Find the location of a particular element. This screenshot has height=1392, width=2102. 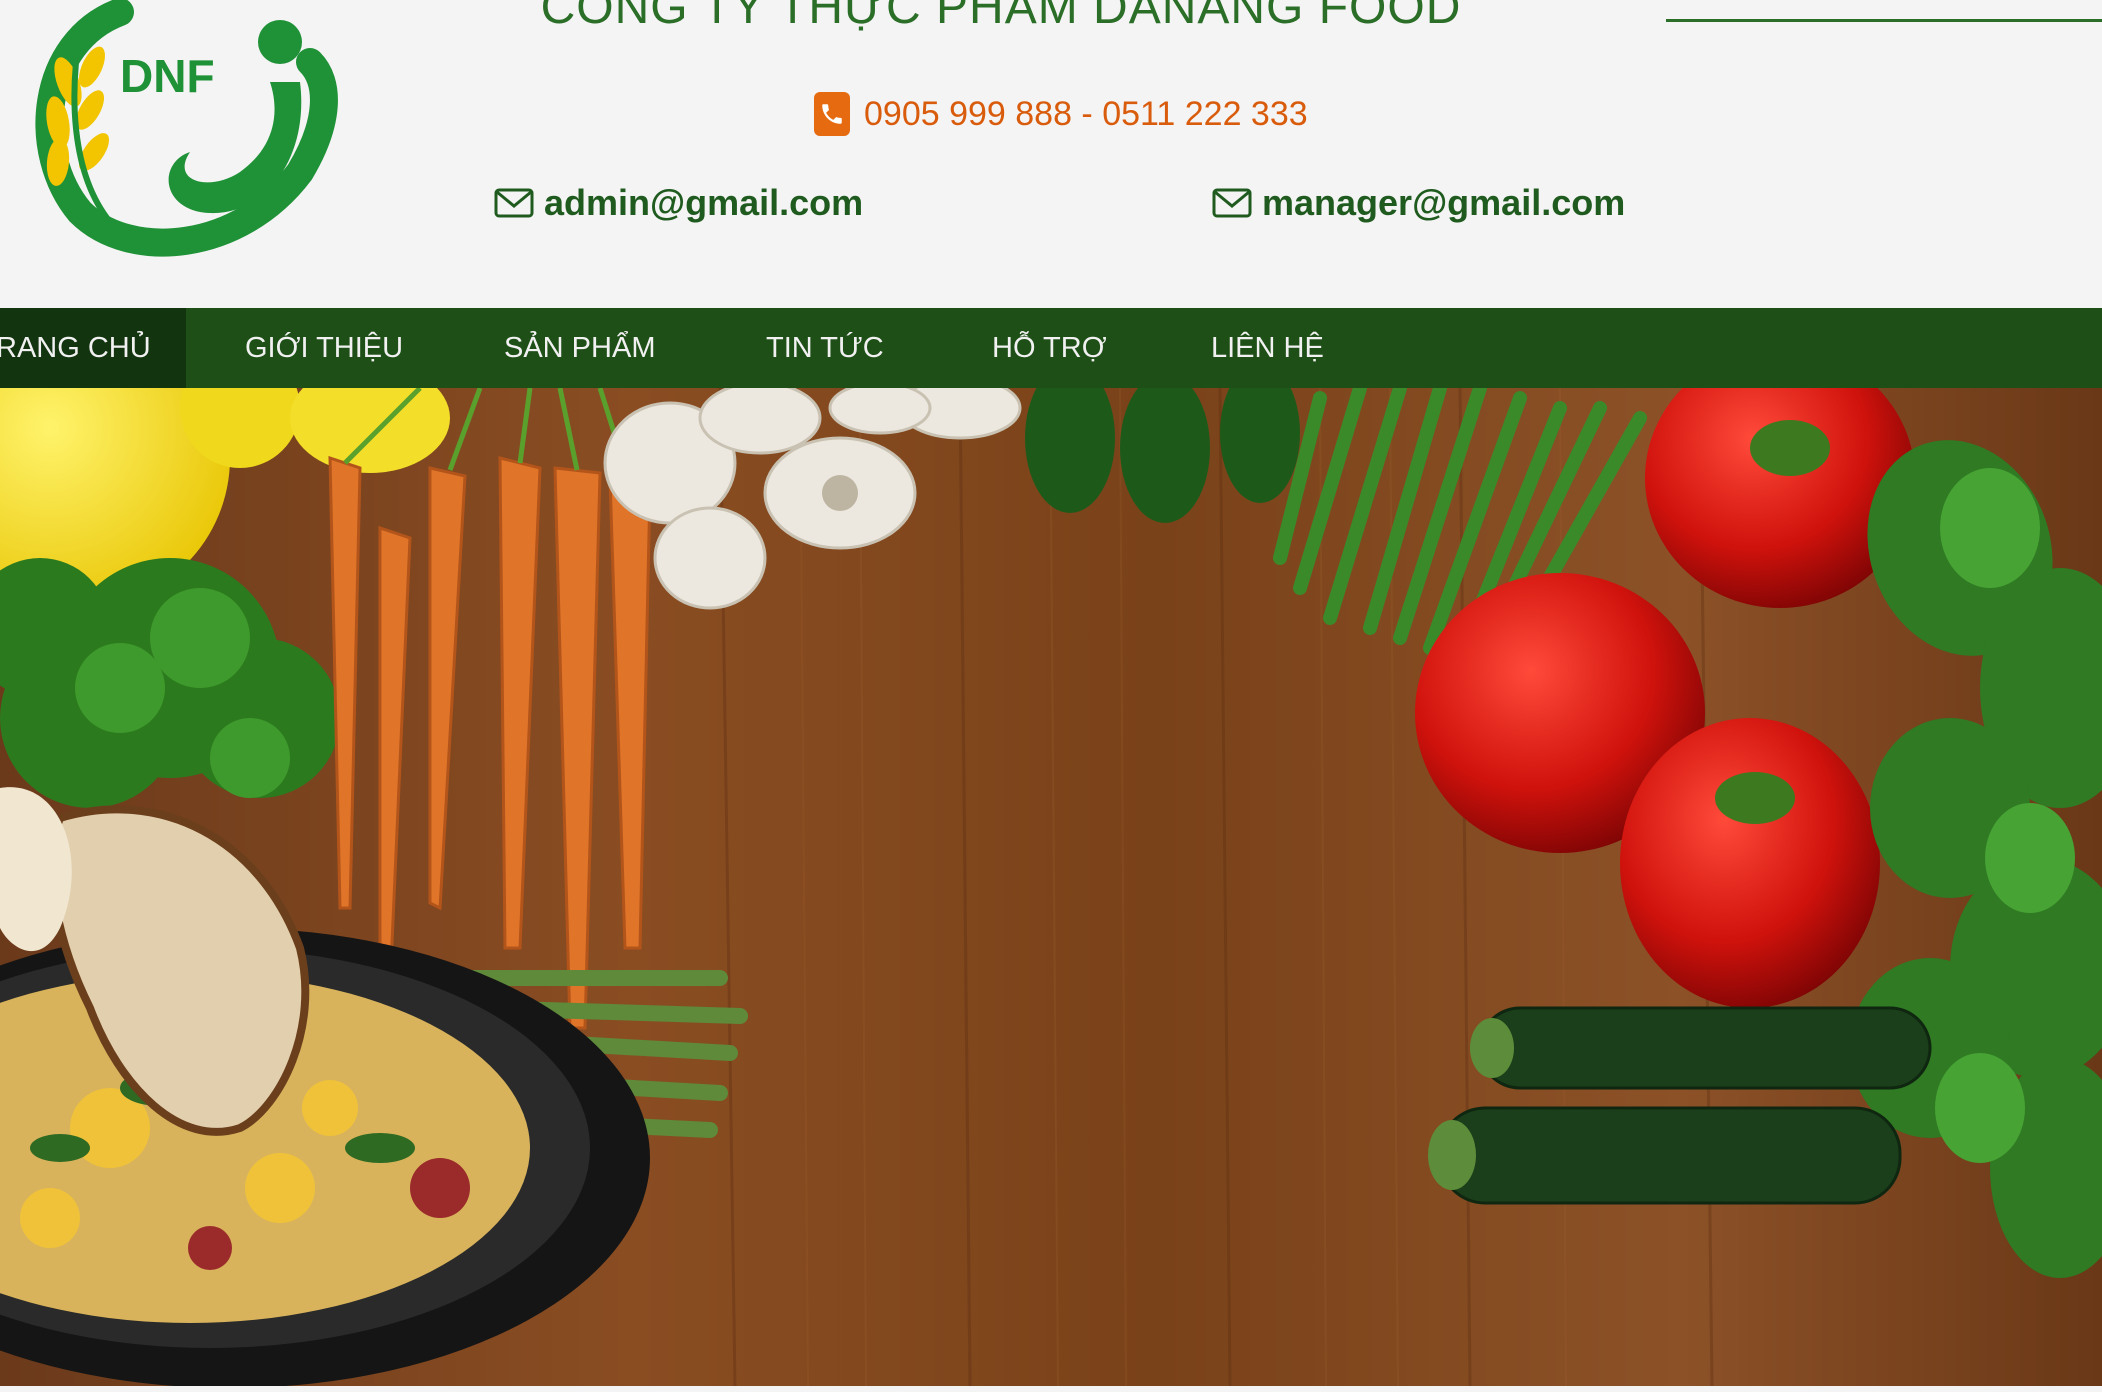

phone-numbers: 0905 999 888 - 0511 222 333 is located at coordinates (1086, 113).